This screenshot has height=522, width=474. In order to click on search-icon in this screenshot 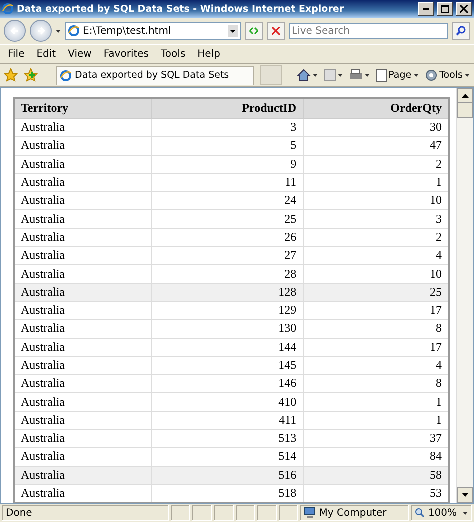, I will do `click(461, 31)`.